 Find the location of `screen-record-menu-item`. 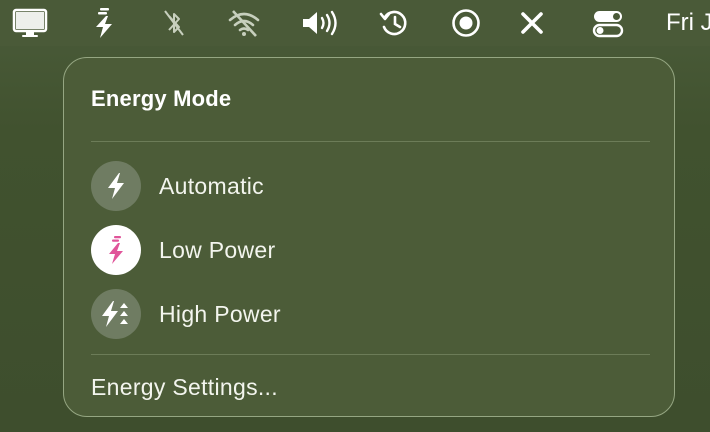

screen-record-menu-item is located at coordinates (466, 23).